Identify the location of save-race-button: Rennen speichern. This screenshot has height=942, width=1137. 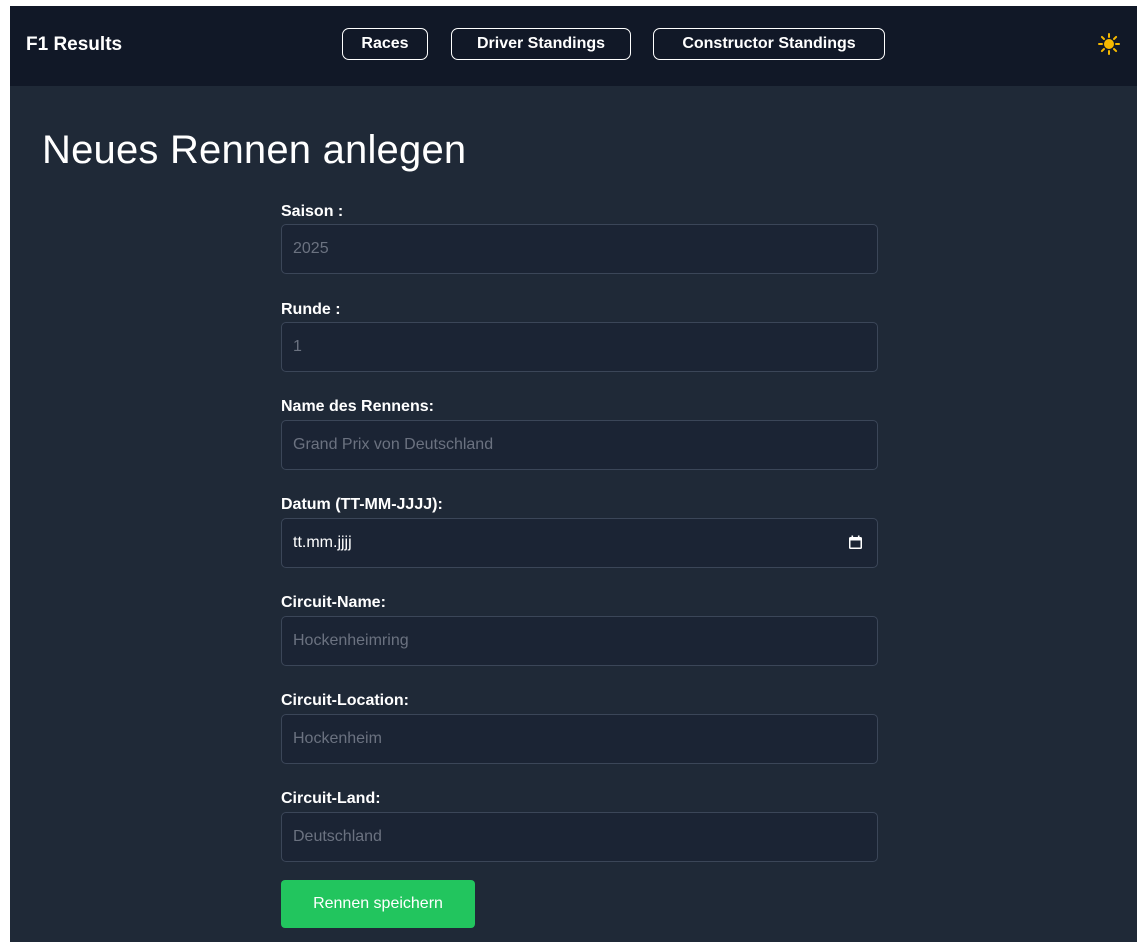
(378, 904).